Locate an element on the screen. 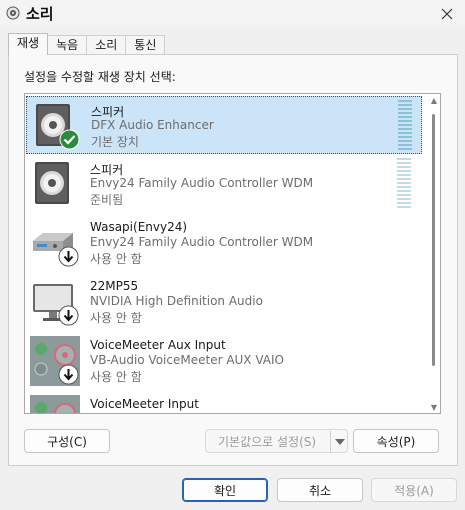 The height and width of the screenshot is (510, 465). device-description: DFX Audio Enhancer is located at coordinates (152, 125).